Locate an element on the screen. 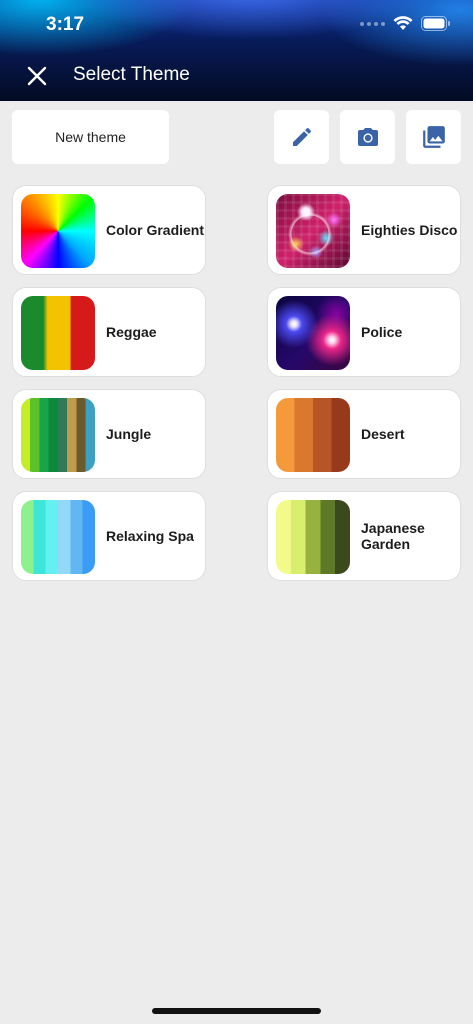  theme-card-reggae: Reggae is located at coordinates (109, 332).